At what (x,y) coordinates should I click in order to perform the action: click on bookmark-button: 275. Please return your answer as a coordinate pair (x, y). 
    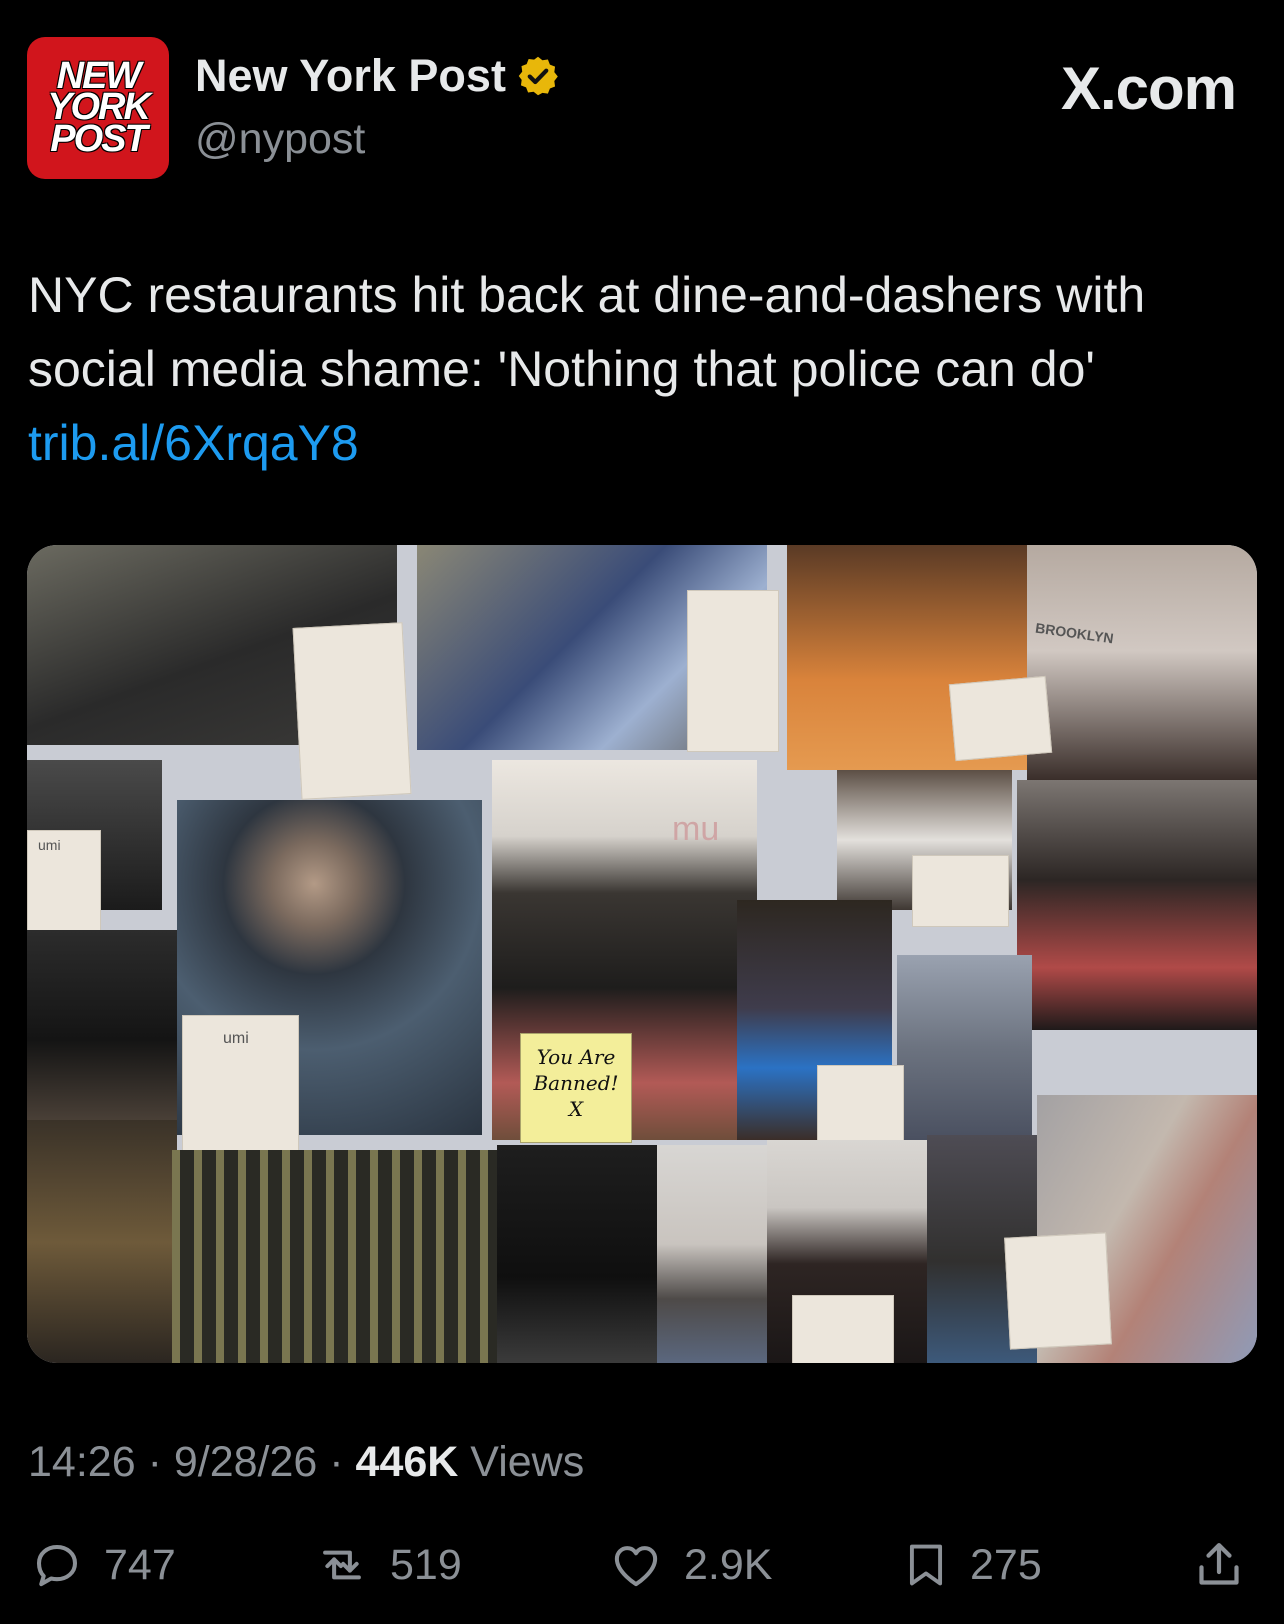
    Looking at the image, I should click on (971, 1565).